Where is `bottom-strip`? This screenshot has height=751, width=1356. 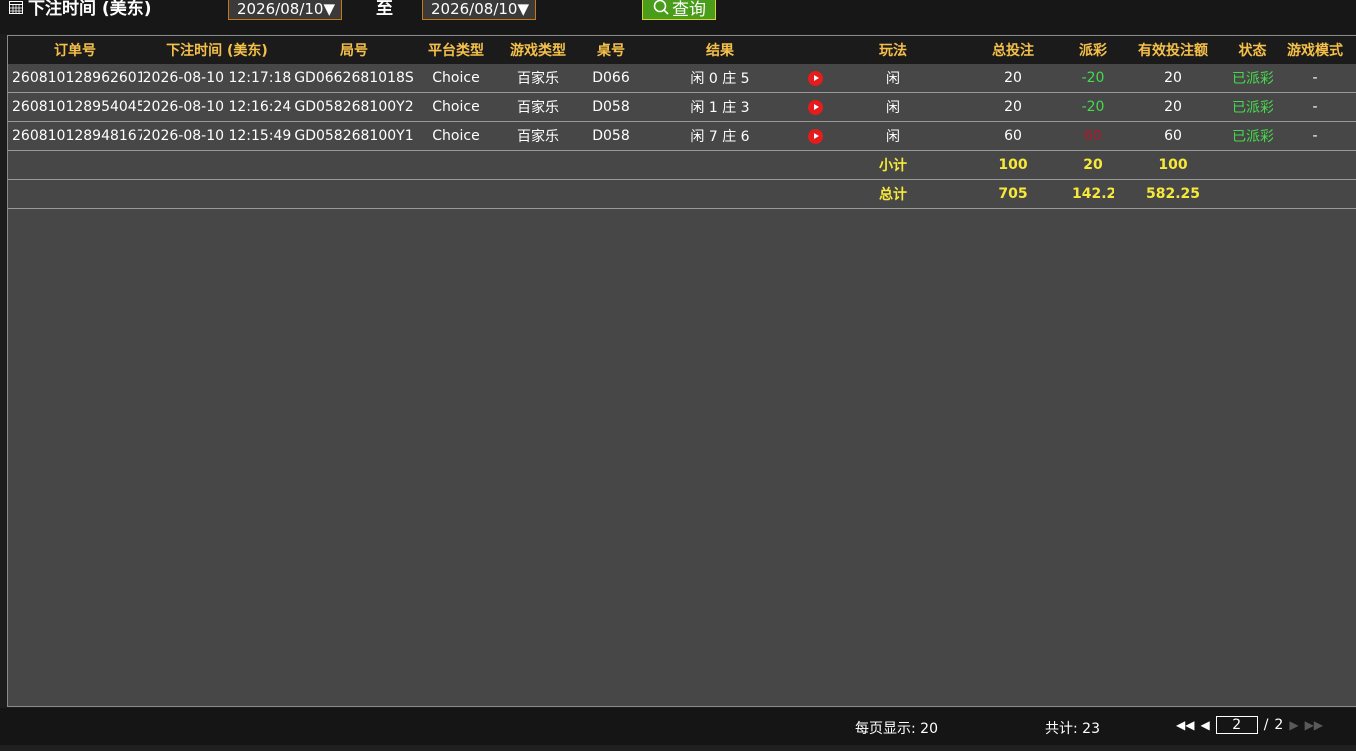 bottom-strip is located at coordinates (678, 748).